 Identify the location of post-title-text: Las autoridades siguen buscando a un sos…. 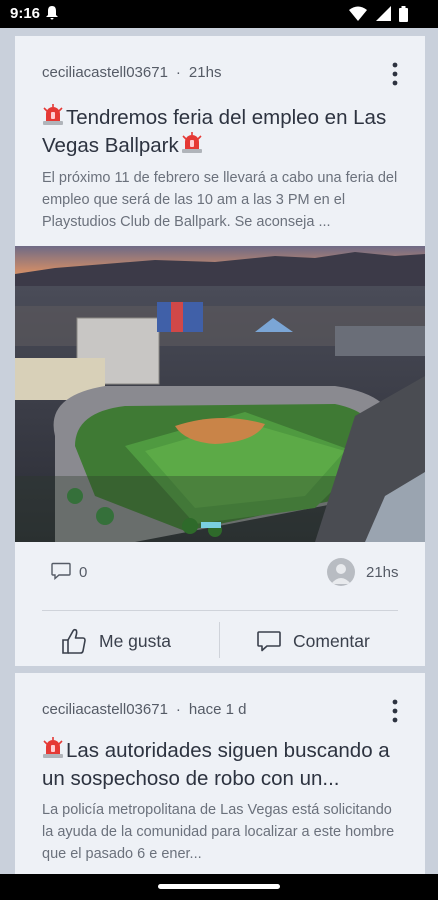
(216, 764).